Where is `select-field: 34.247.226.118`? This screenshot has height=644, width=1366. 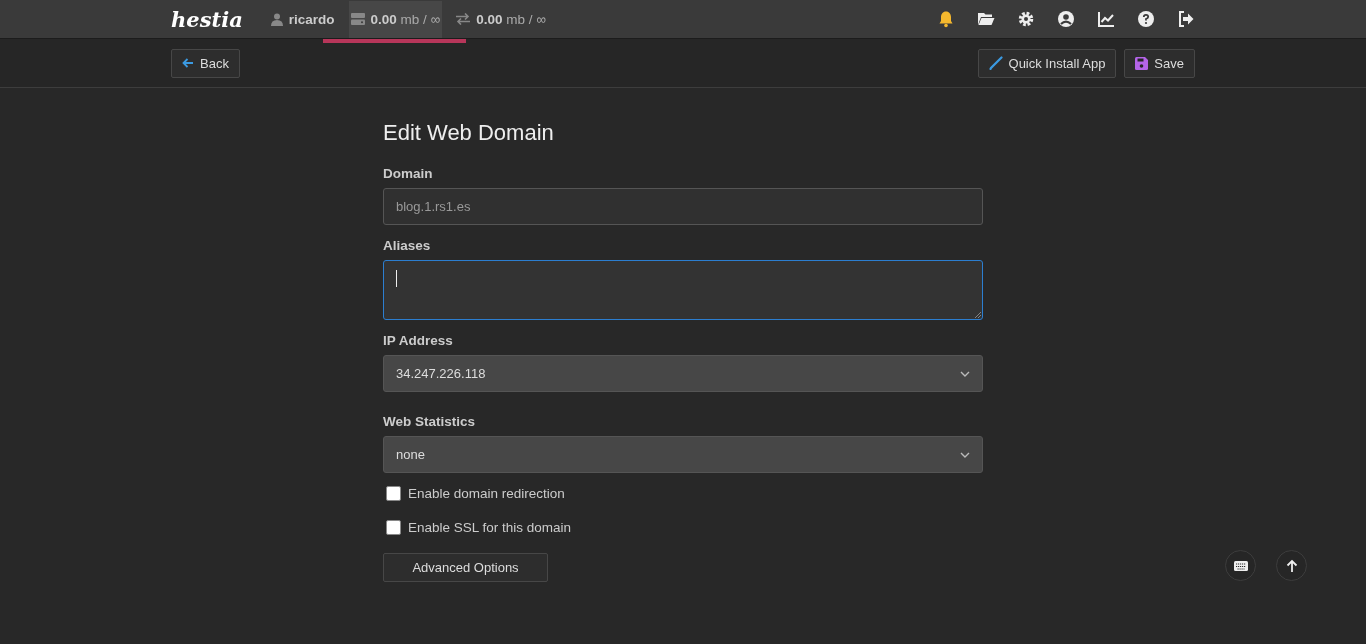
select-field: 34.247.226.118 is located at coordinates (683, 373).